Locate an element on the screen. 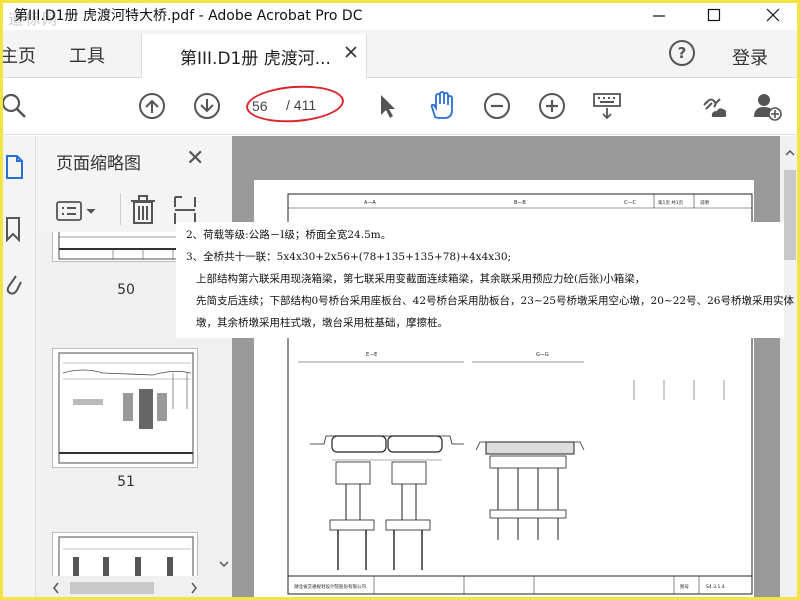  zoom-out-icon is located at coordinates (497, 106).